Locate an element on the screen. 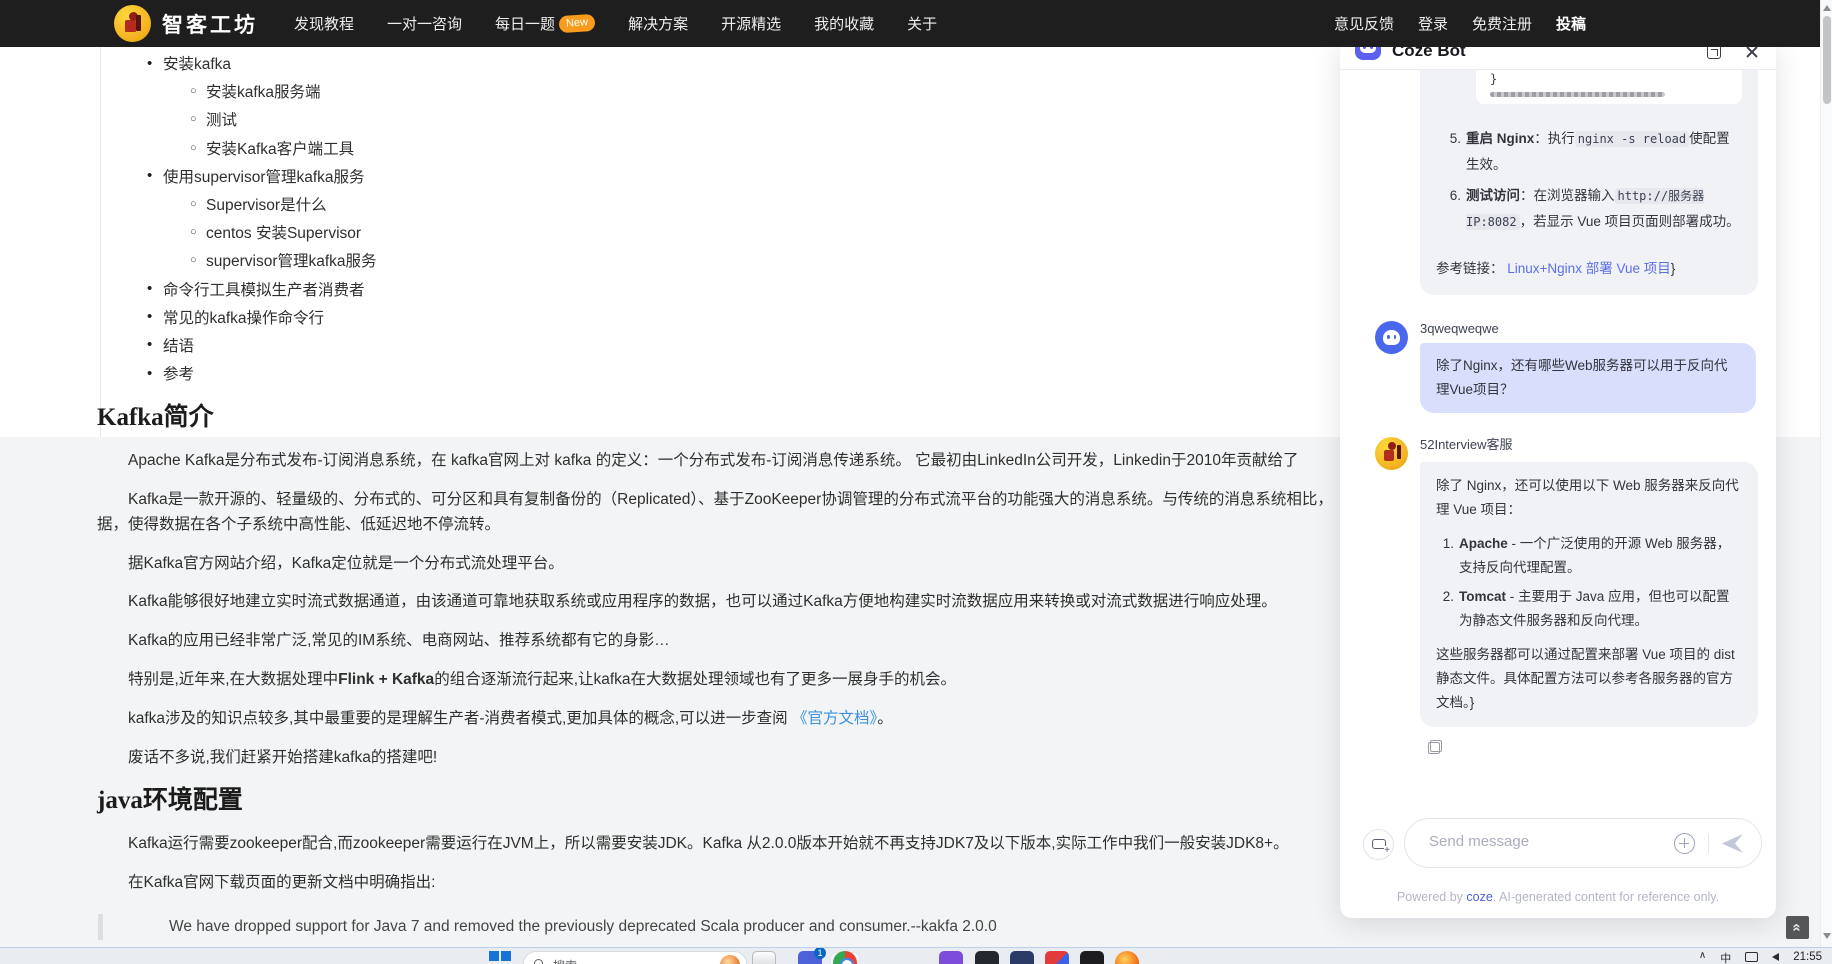  nav-item-login: 登录 is located at coordinates (1433, 23).